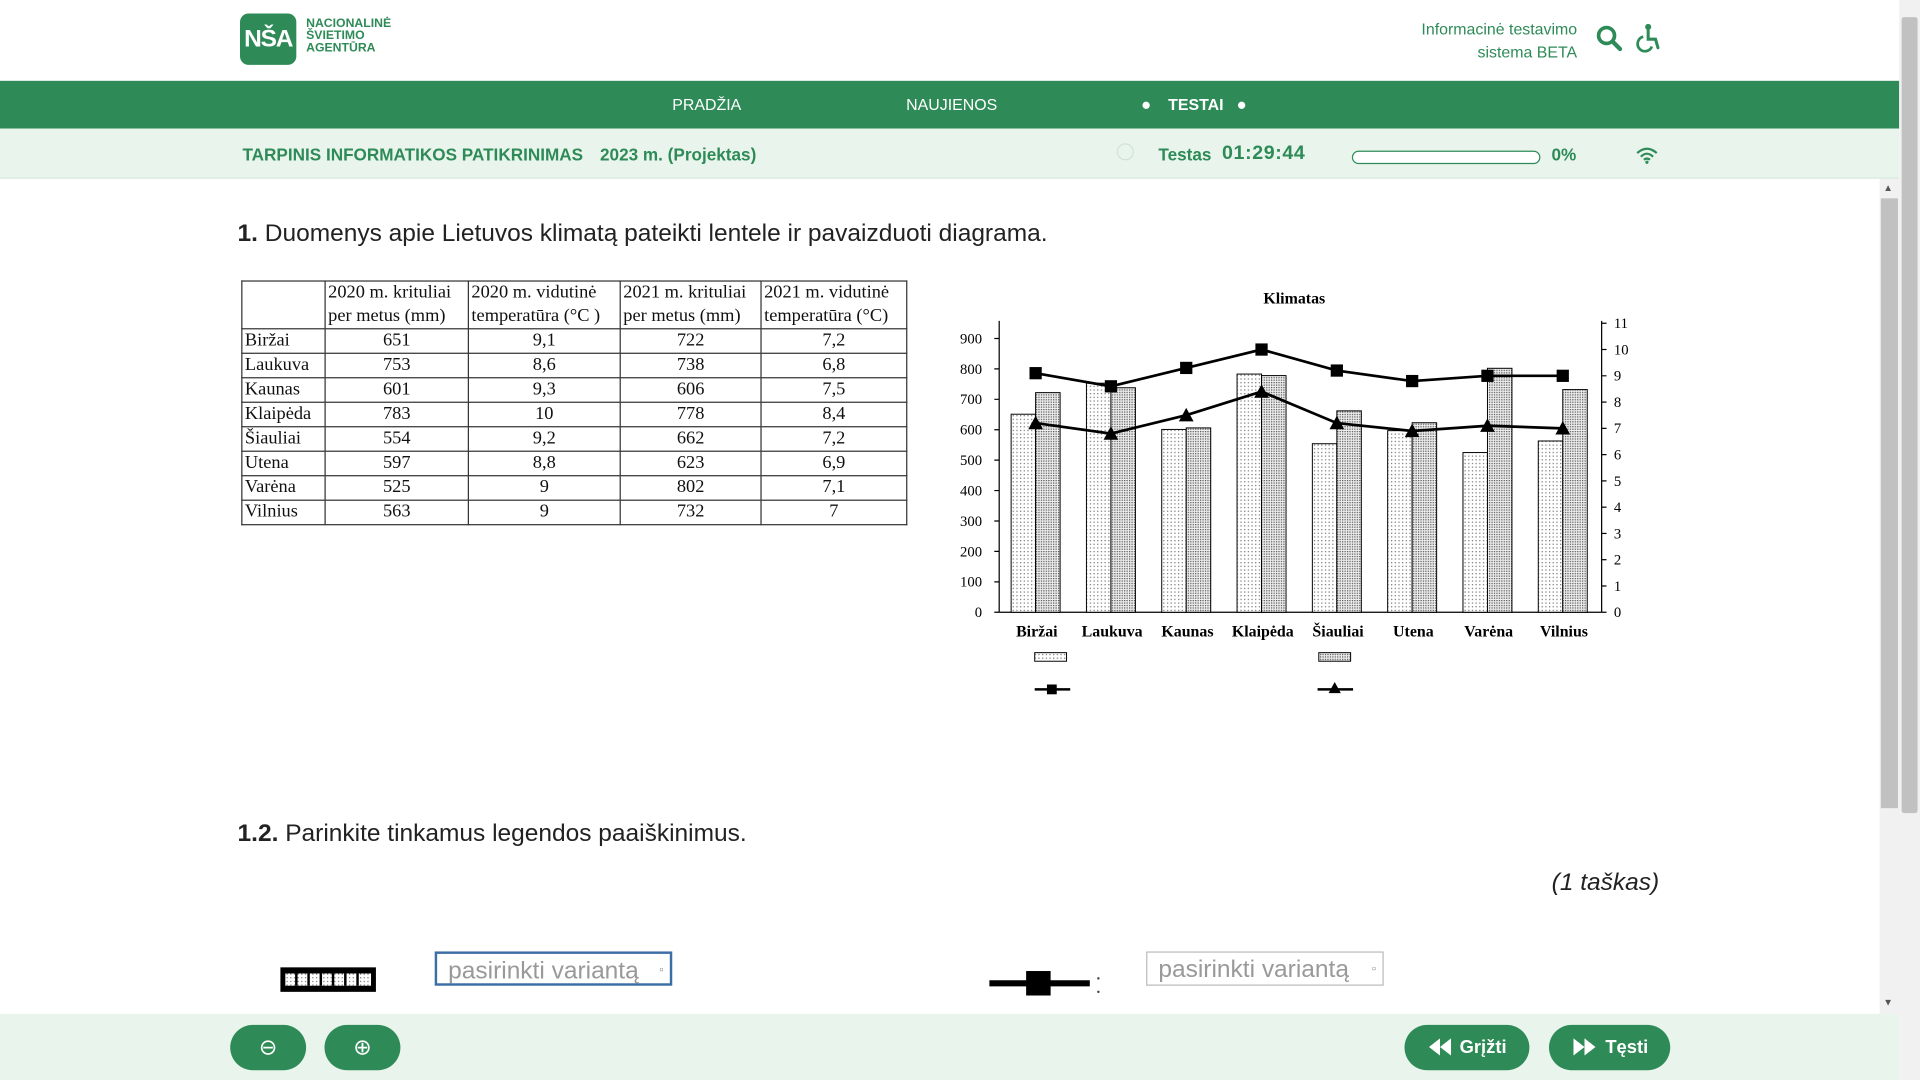 The height and width of the screenshot is (1080, 1920). What do you see at coordinates (268, 1047) in the screenshot?
I see `zoom-out-button: ⊖` at bounding box center [268, 1047].